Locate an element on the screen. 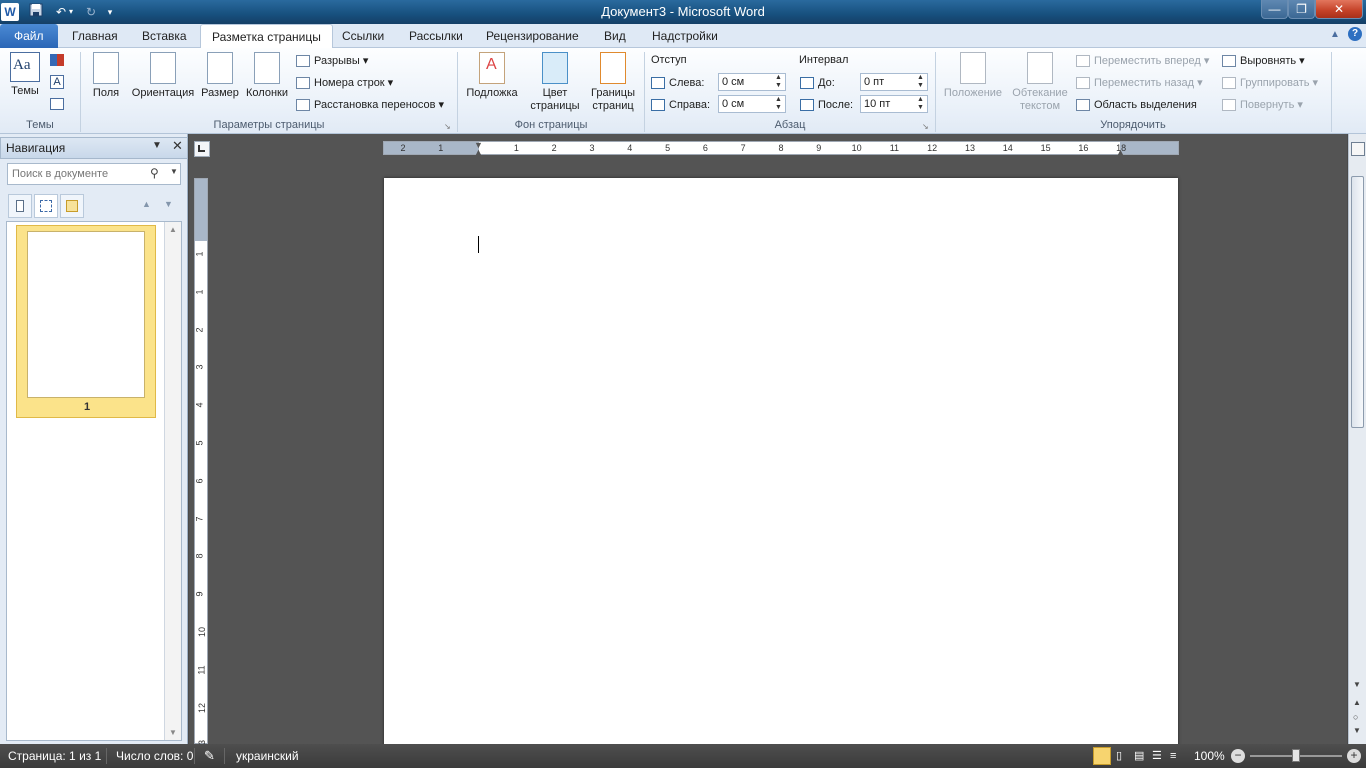  zoom-in-icon: + is located at coordinates (1354, 756).